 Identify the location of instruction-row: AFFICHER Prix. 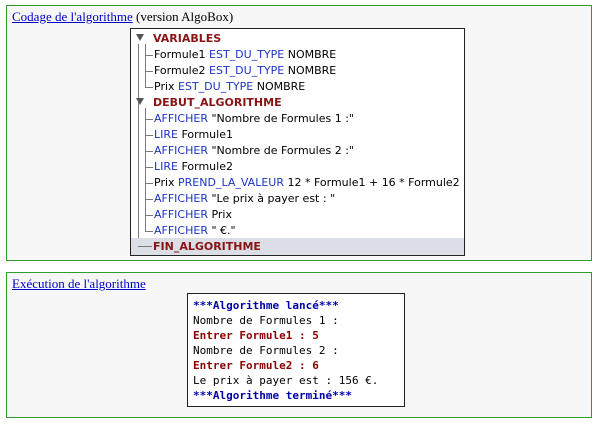
(193, 214).